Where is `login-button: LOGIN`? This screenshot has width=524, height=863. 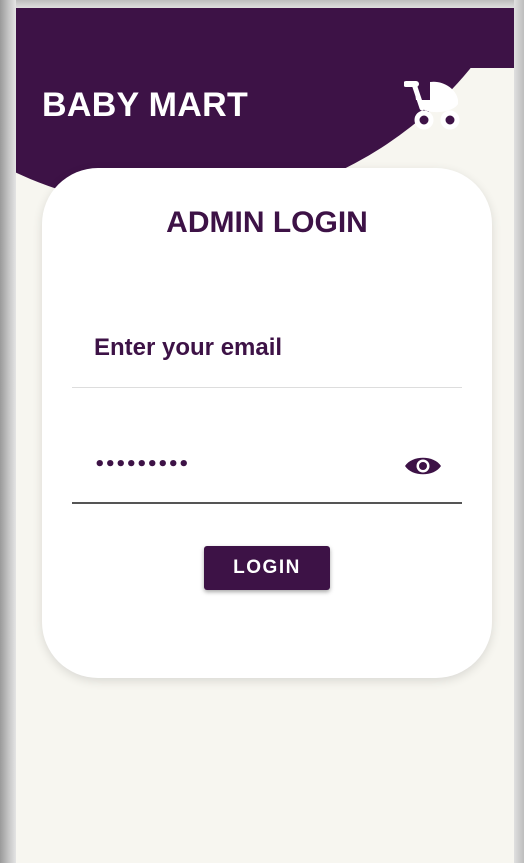 login-button: LOGIN is located at coordinates (267, 568).